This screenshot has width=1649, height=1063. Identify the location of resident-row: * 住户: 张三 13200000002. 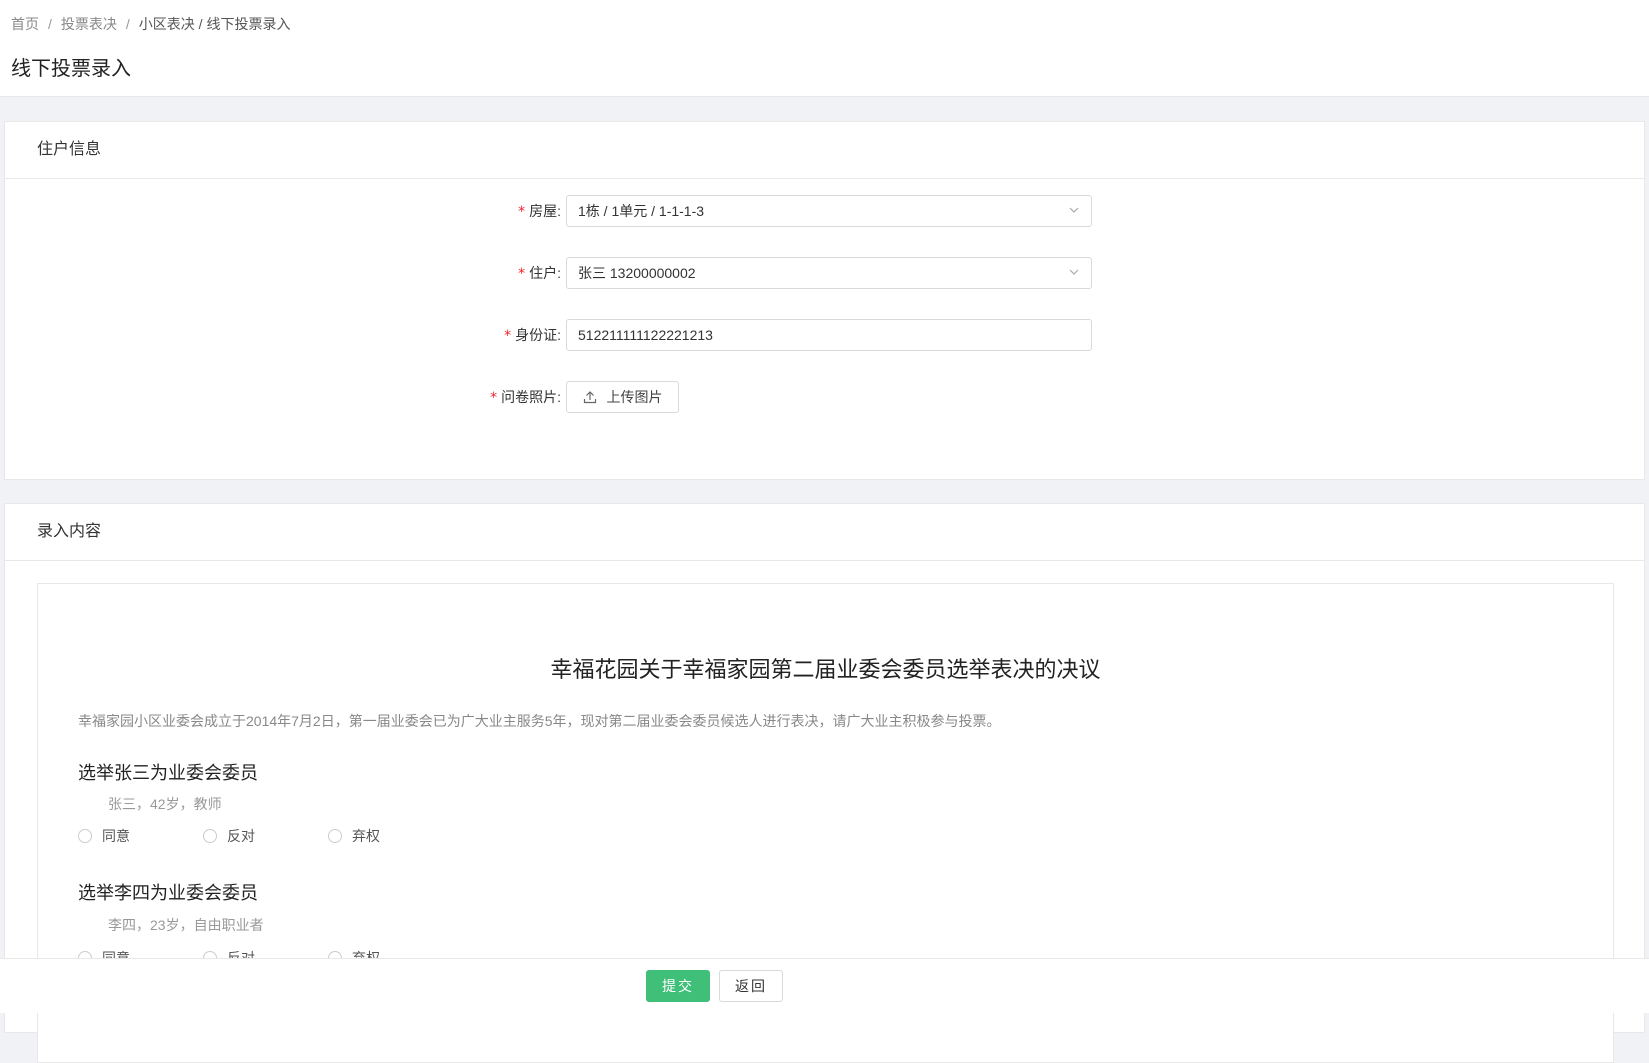
(555, 274).